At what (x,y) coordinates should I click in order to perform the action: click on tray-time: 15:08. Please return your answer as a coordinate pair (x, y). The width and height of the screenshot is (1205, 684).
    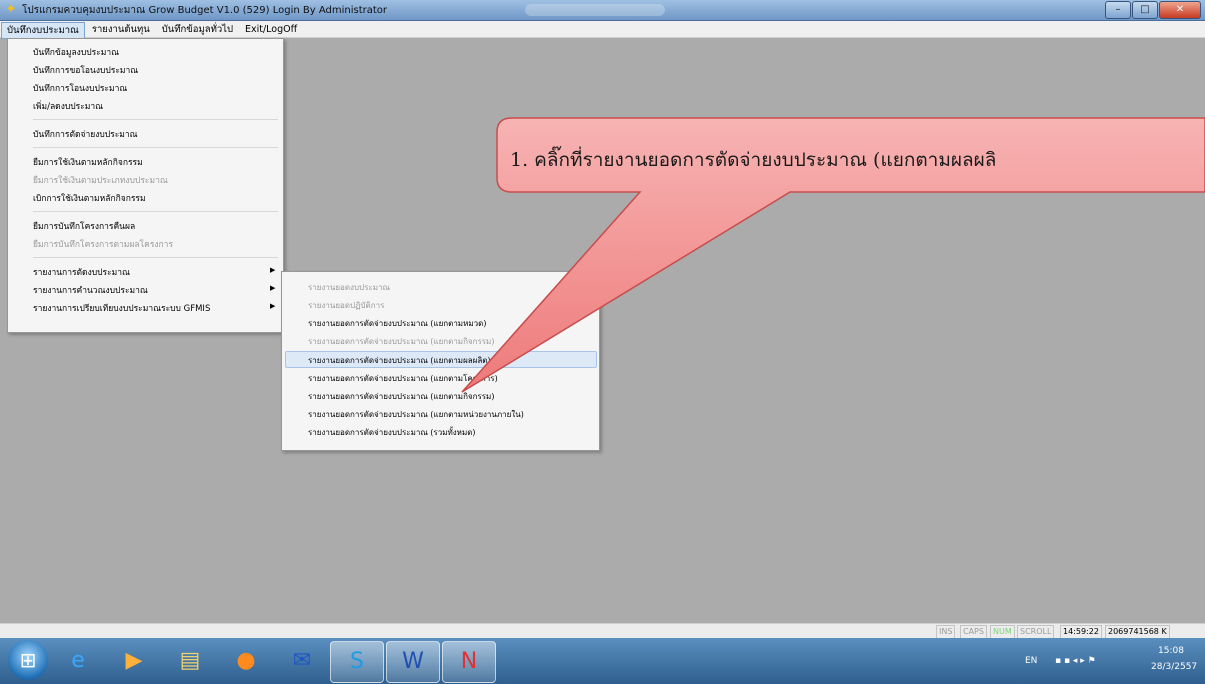
    Looking at the image, I should click on (1171, 651).